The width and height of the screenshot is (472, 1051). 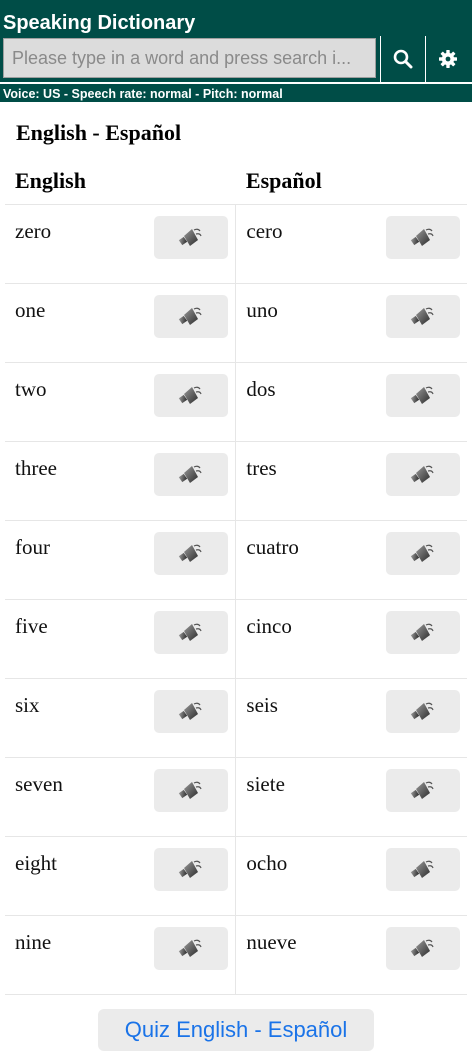 I want to click on word-english: six, so click(x=74, y=718).